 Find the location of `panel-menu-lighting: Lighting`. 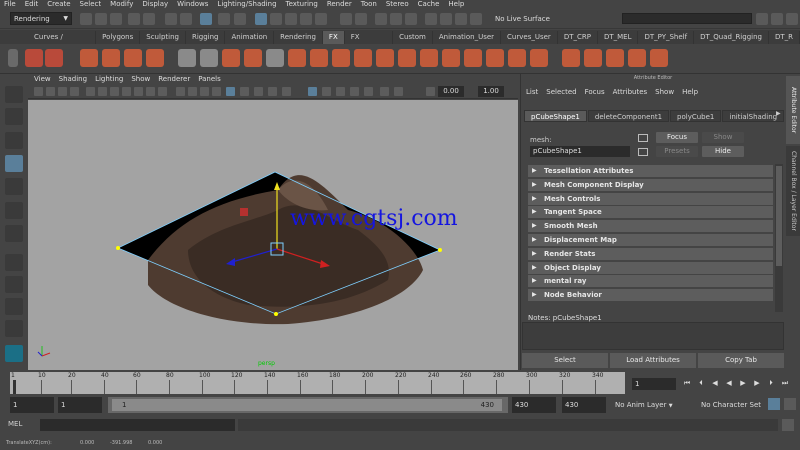

panel-menu-lighting: Lighting is located at coordinates (109, 79).